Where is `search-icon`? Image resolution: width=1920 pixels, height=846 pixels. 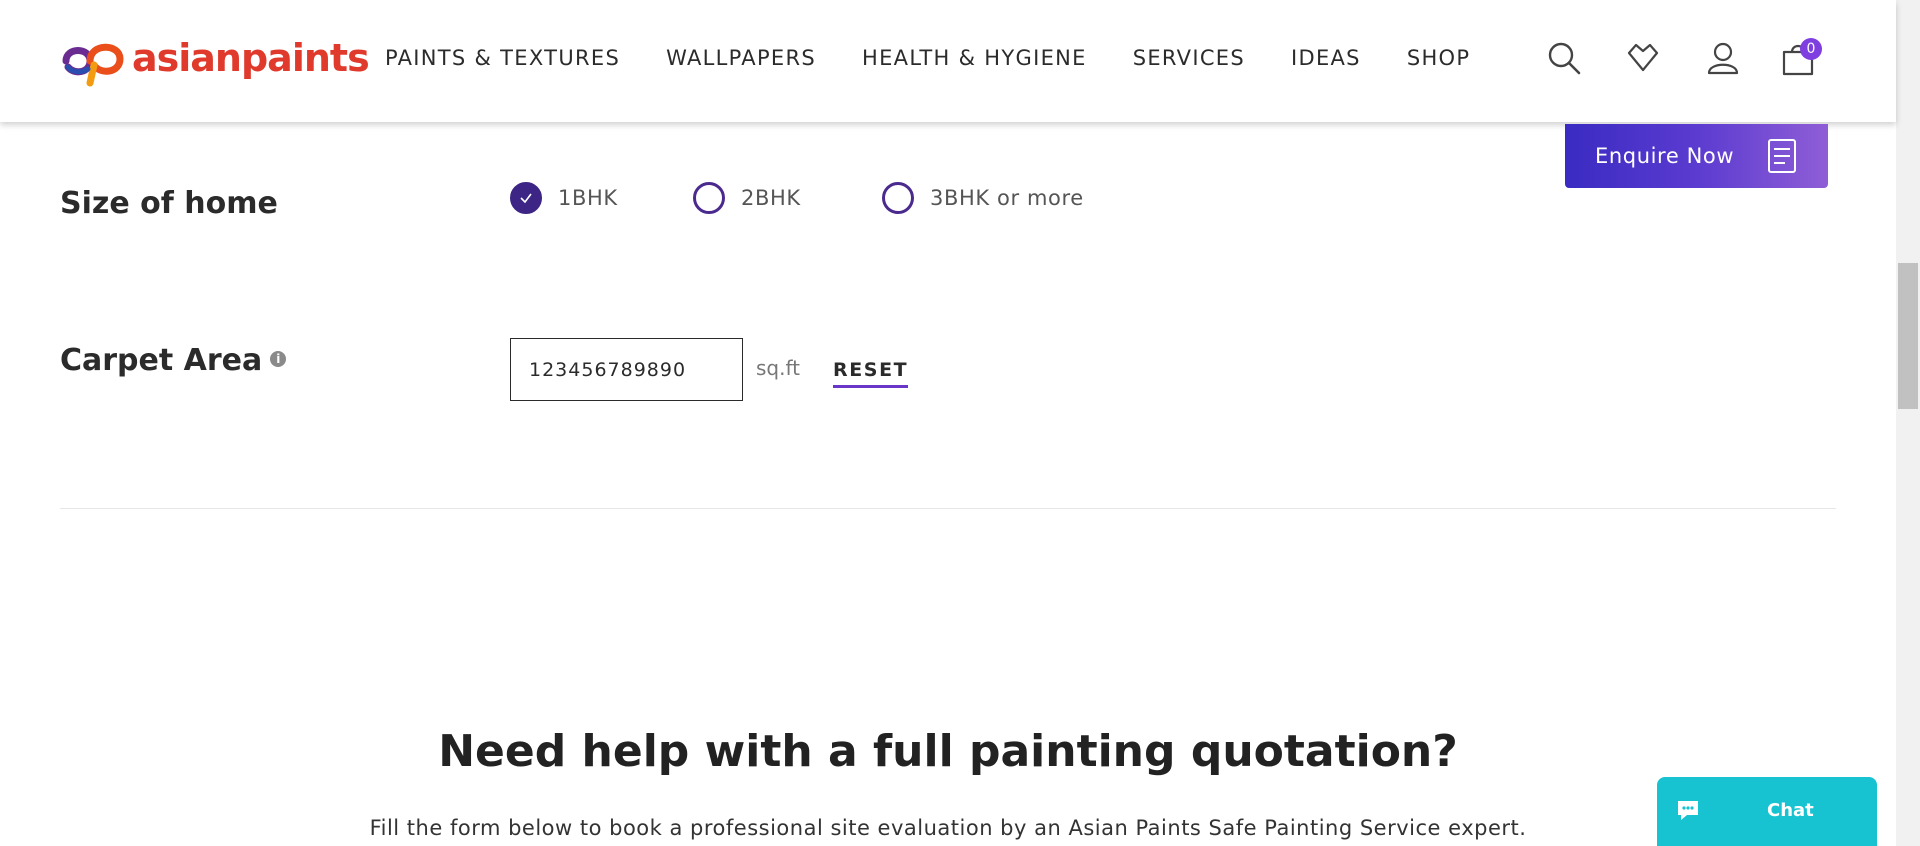
search-icon is located at coordinates (1564, 58).